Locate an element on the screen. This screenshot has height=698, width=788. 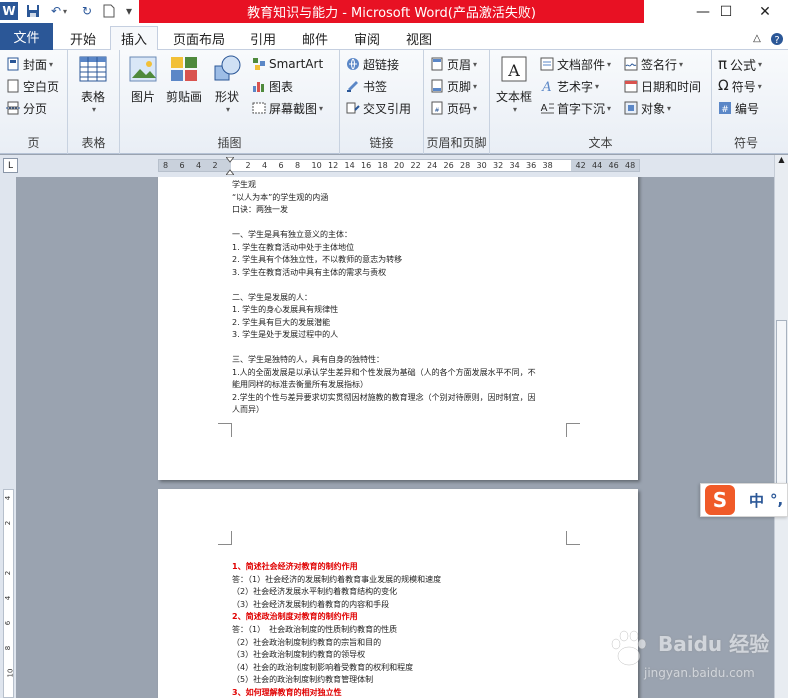
svg-text: A is located at coordinates (544, 108).